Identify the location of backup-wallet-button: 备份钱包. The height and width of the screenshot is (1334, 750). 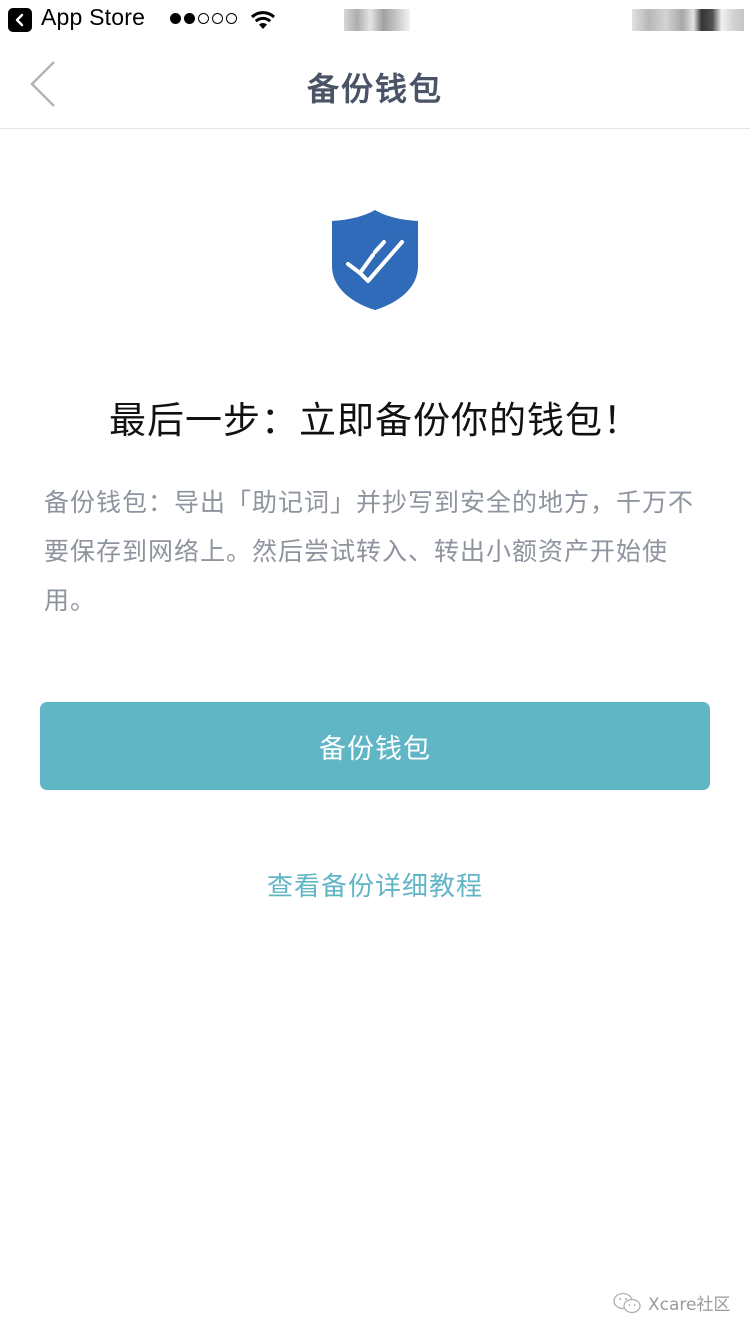
(375, 746).